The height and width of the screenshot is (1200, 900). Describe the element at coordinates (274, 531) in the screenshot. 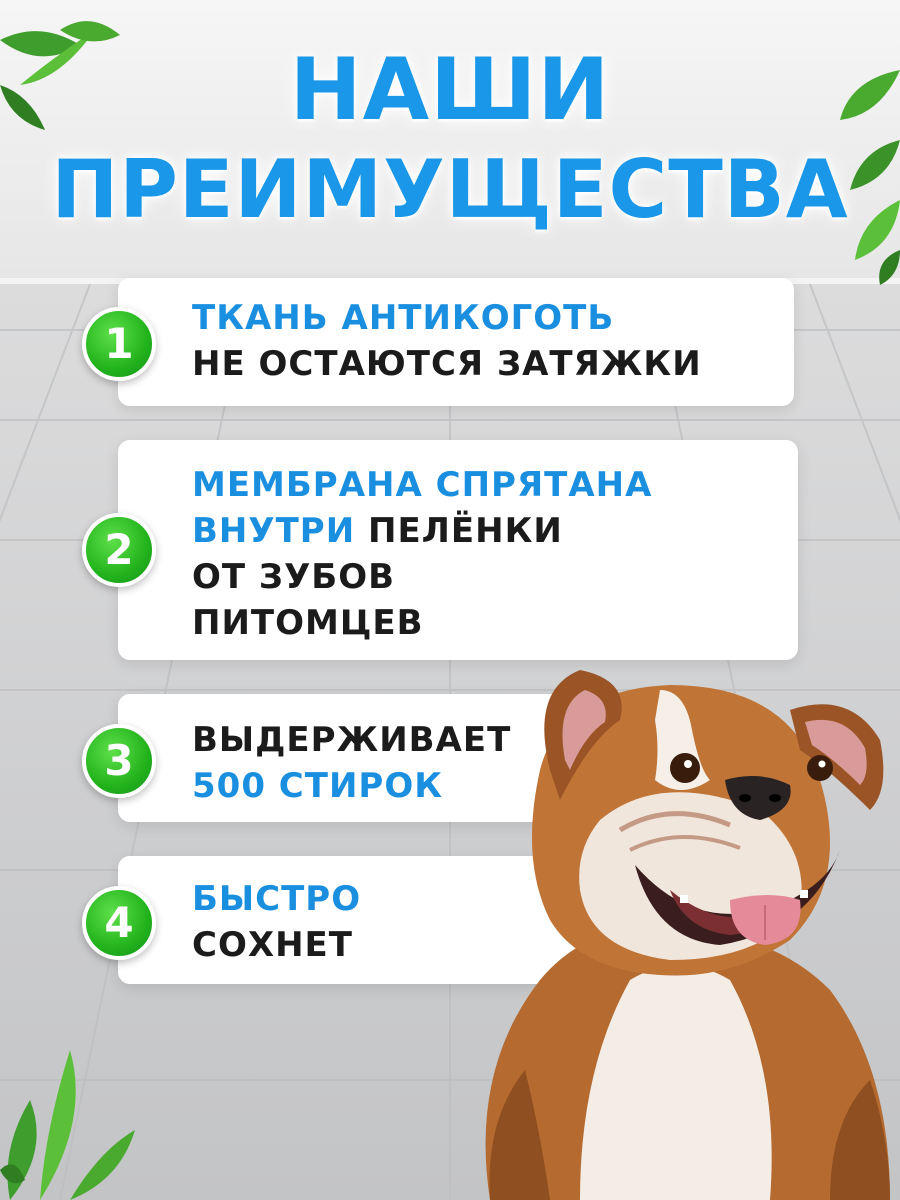

I see `benefit-2-line-2-blue: ВНУТРИ` at that location.